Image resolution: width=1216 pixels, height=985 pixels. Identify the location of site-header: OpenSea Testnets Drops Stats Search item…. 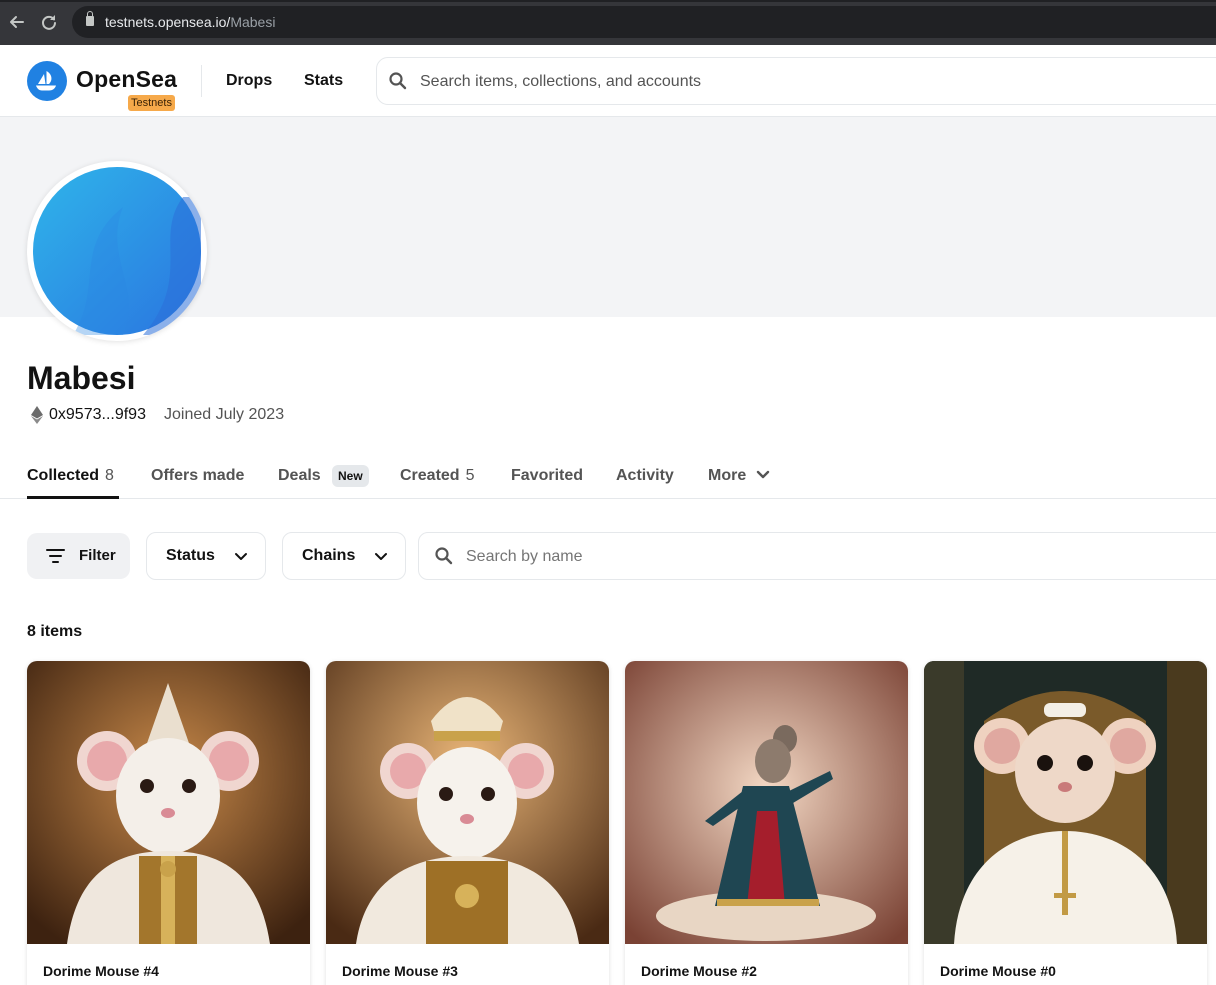
(608, 81).